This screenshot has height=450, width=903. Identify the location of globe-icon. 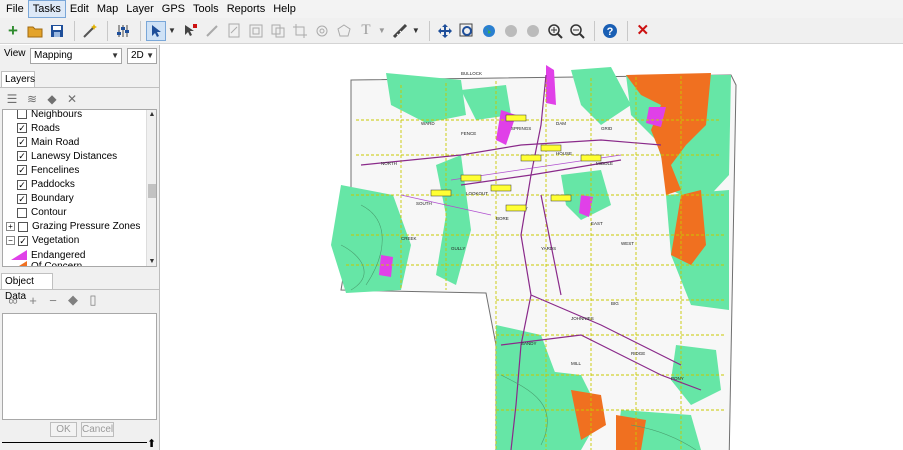
(489, 31).